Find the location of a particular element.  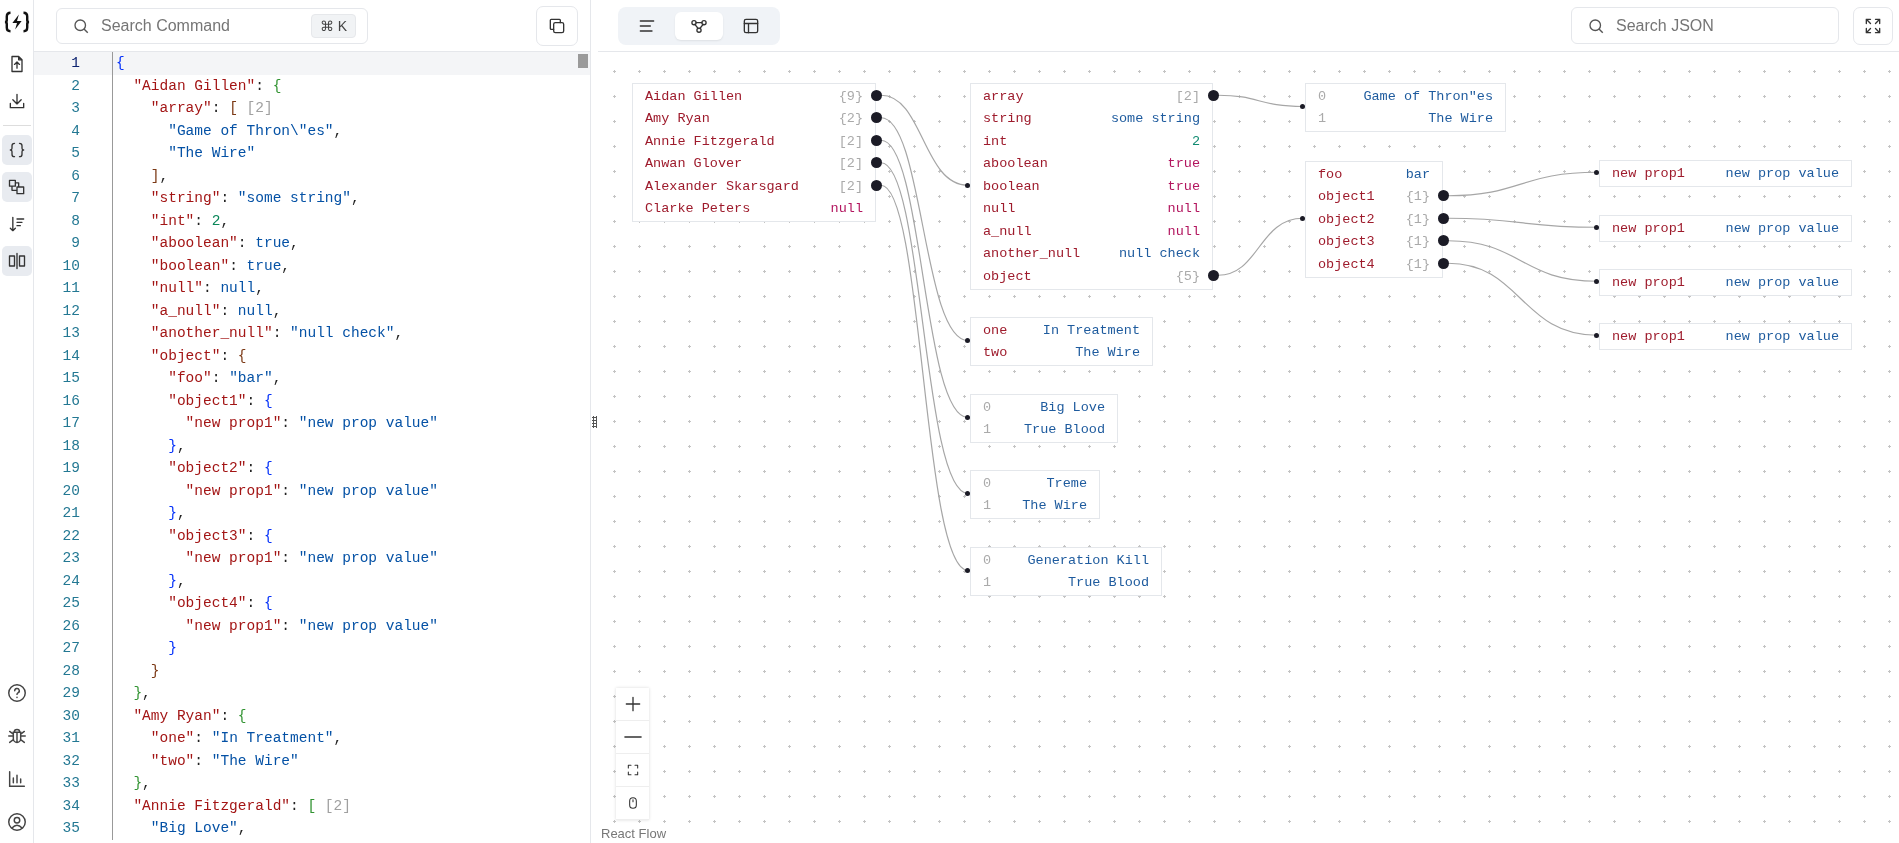

graph-node: 0 Game of Thron"es 1 The Wire is located at coordinates (1405, 107).